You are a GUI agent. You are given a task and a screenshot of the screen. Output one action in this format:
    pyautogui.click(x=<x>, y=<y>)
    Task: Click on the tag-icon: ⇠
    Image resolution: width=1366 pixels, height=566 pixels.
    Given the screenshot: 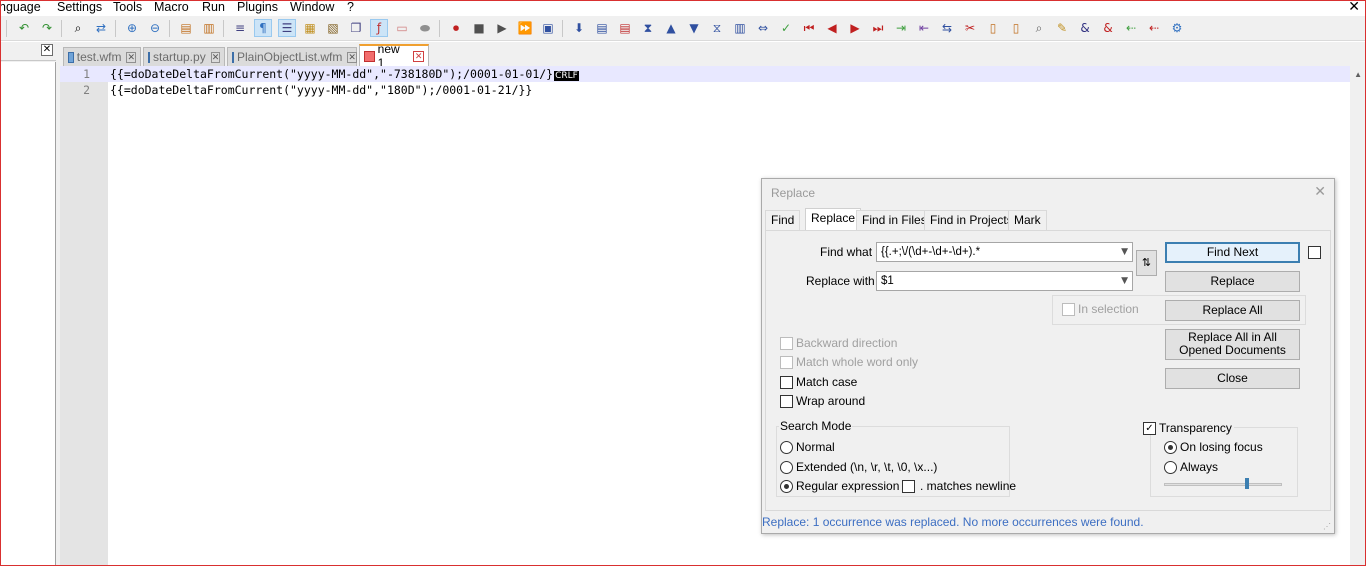 What is the action you would take?
    pyautogui.click(x=1131, y=28)
    